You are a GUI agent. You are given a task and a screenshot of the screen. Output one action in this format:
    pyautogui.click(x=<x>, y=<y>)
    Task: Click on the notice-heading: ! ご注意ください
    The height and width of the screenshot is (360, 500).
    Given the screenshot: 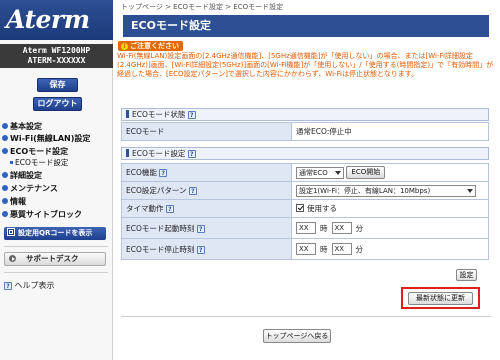 What is the action you would take?
    pyautogui.click(x=150, y=46)
    